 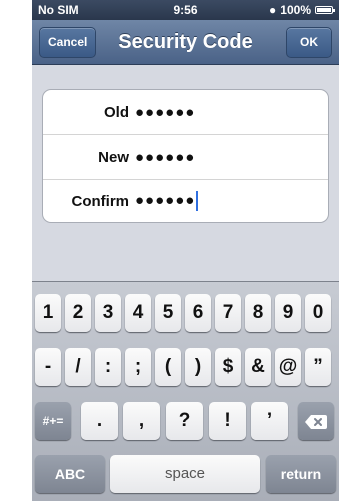 I want to click on abc-key: ABC, so click(x=70, y=474).